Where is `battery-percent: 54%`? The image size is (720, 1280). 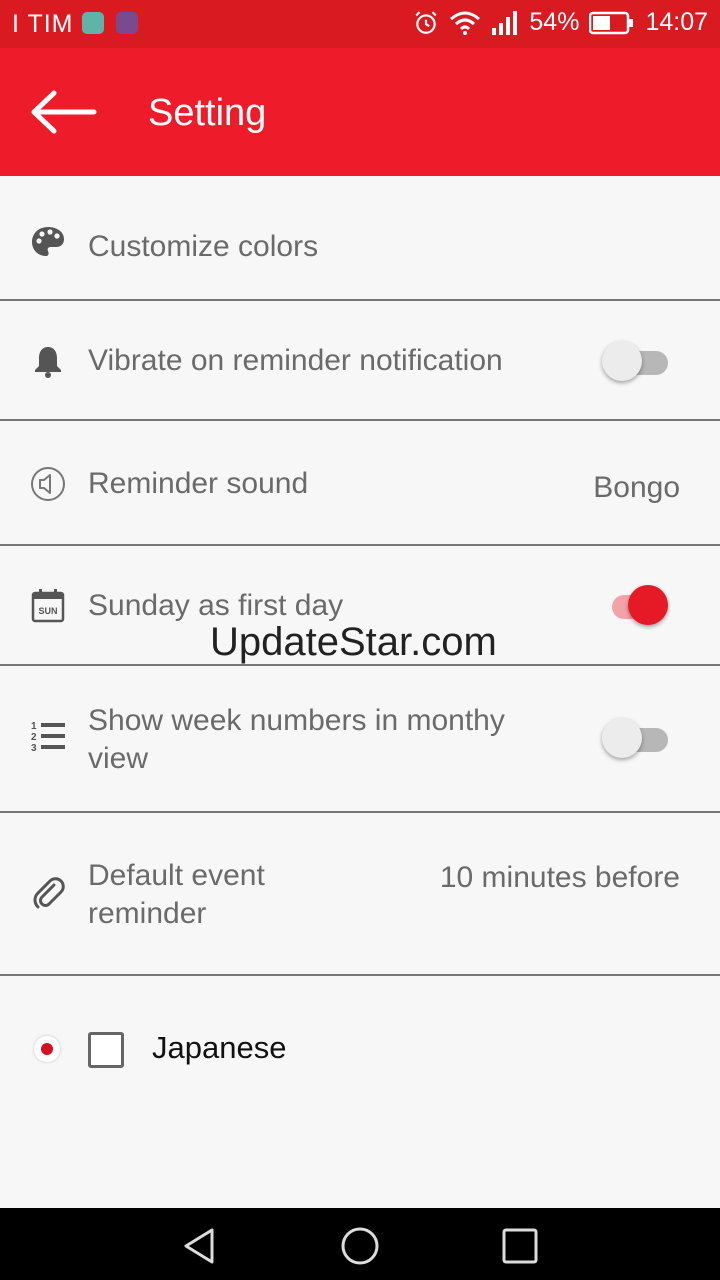
battery-percent: 54% is located at coordinates (554, 22).